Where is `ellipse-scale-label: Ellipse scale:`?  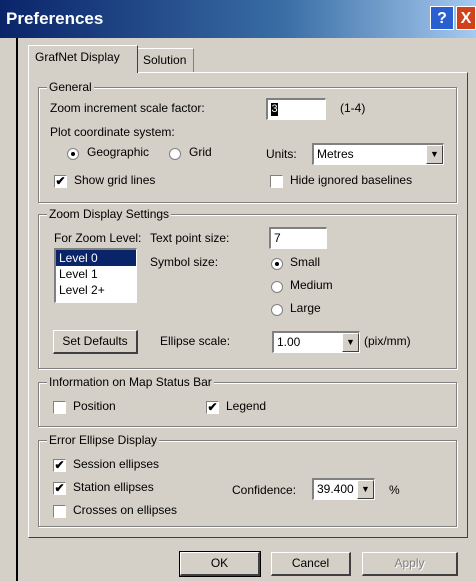
ellipse-scale-label: Ellipse scale: is located at coordinates (195, 341).